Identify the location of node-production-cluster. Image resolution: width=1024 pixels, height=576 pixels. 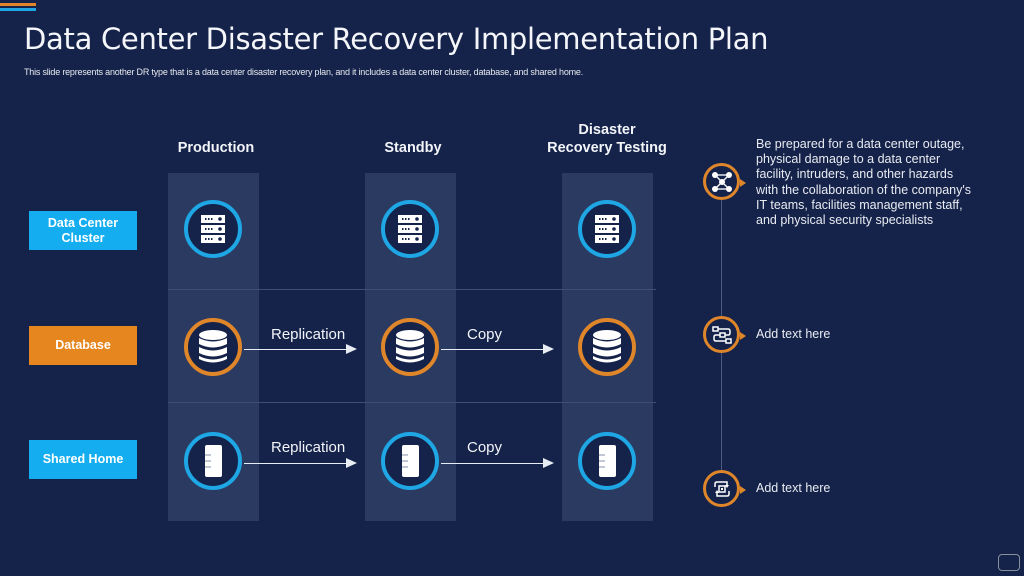
(213, 229).